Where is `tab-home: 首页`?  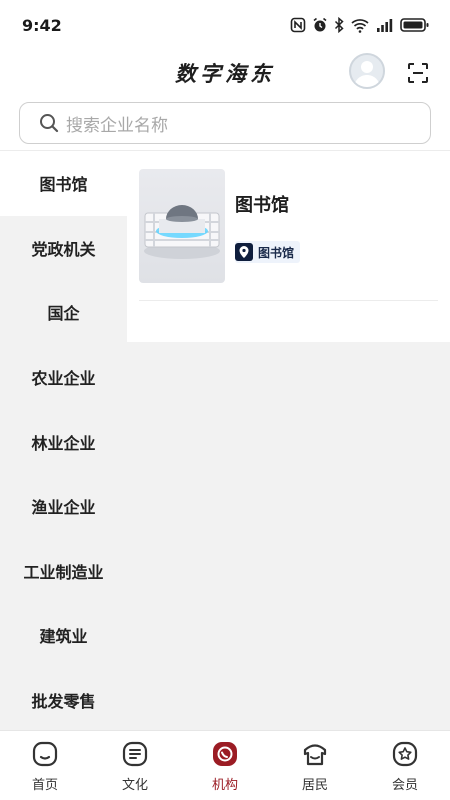
tab-home: 首页 is located at coordinates (45, 765).